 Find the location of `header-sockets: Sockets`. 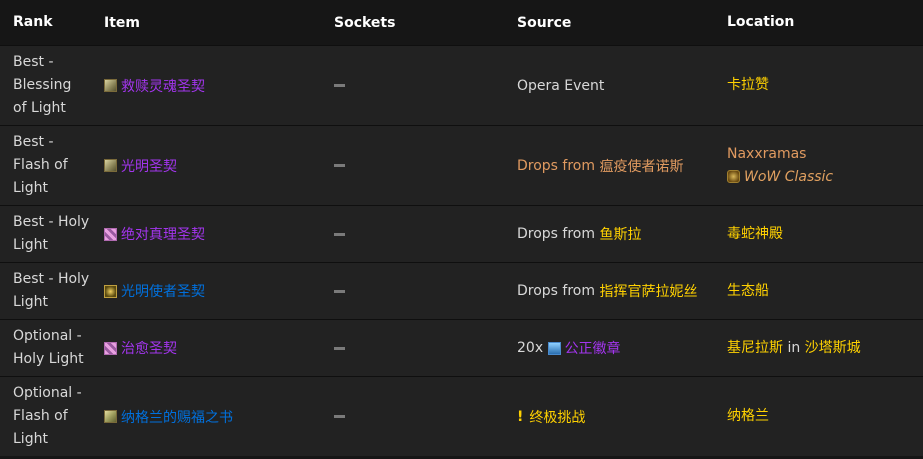

header-sockets: Sockets is located at coordinates (425, 23).